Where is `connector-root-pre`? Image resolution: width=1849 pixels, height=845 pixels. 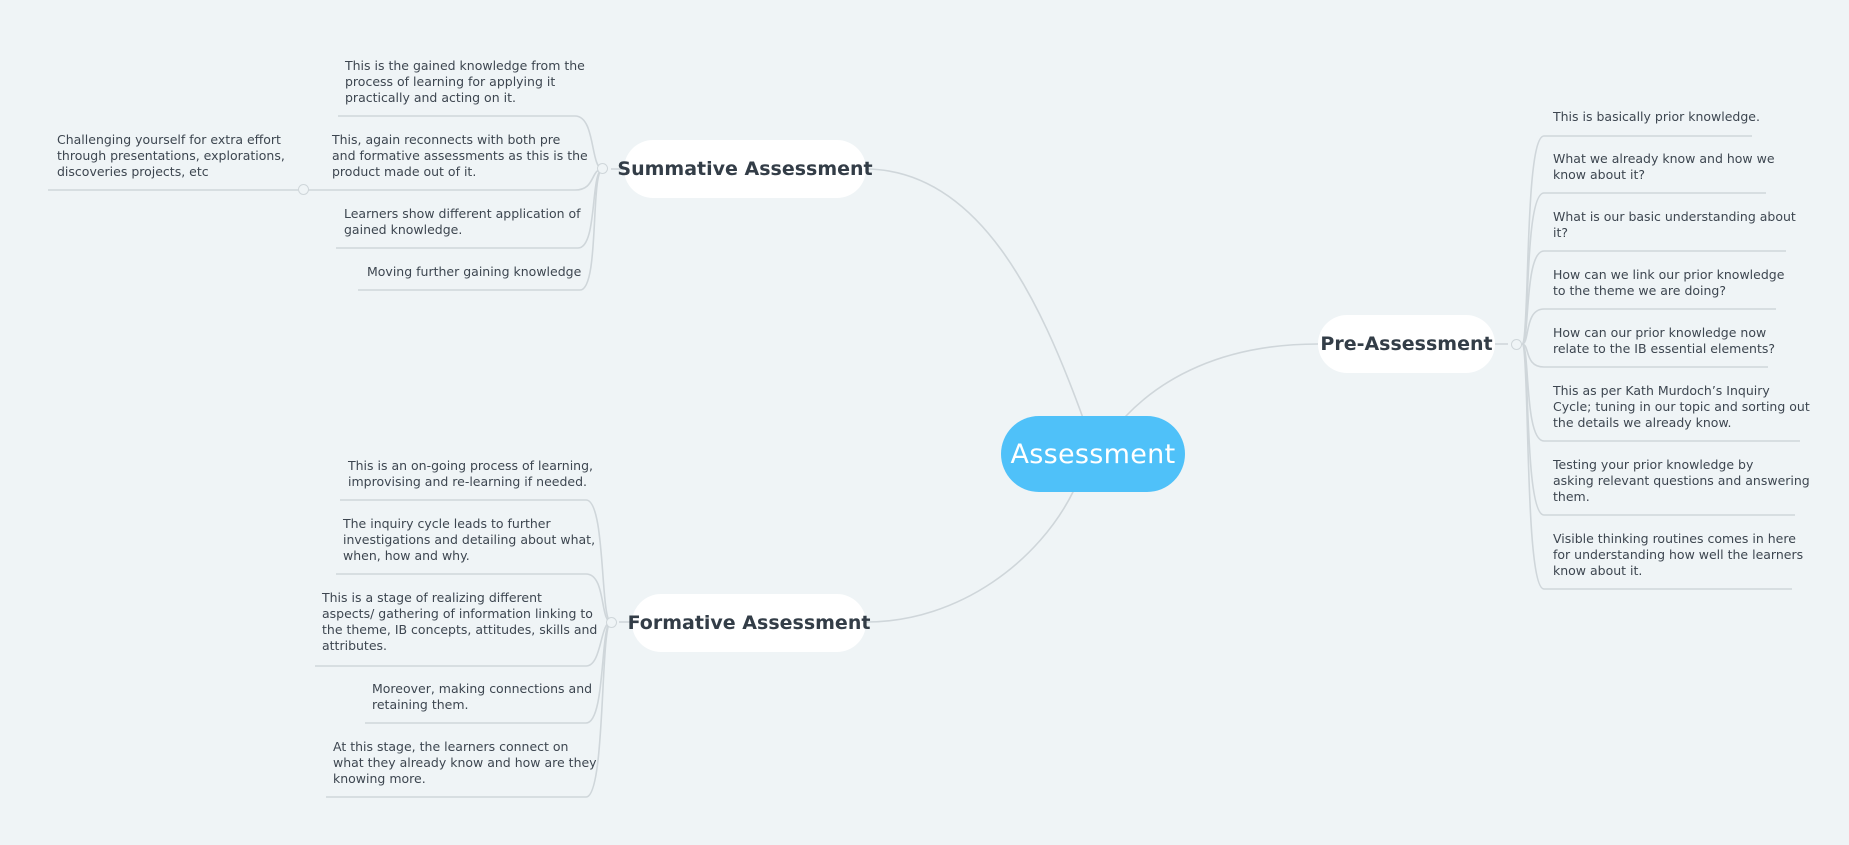
connector-root-pre is located at coordinates (1221, 380).